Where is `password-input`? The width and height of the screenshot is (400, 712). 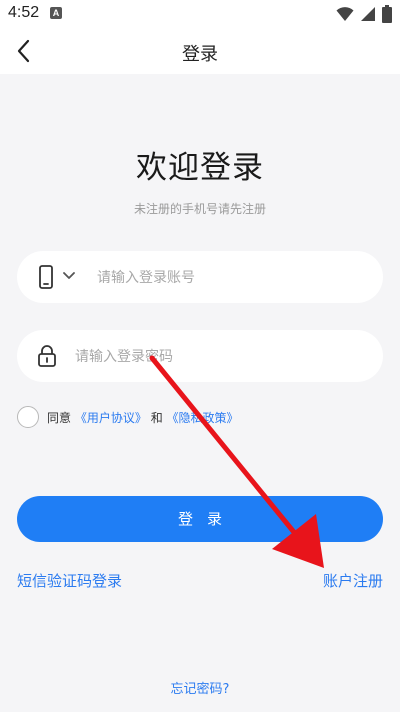 password-input is located at coordinates (220, 357).